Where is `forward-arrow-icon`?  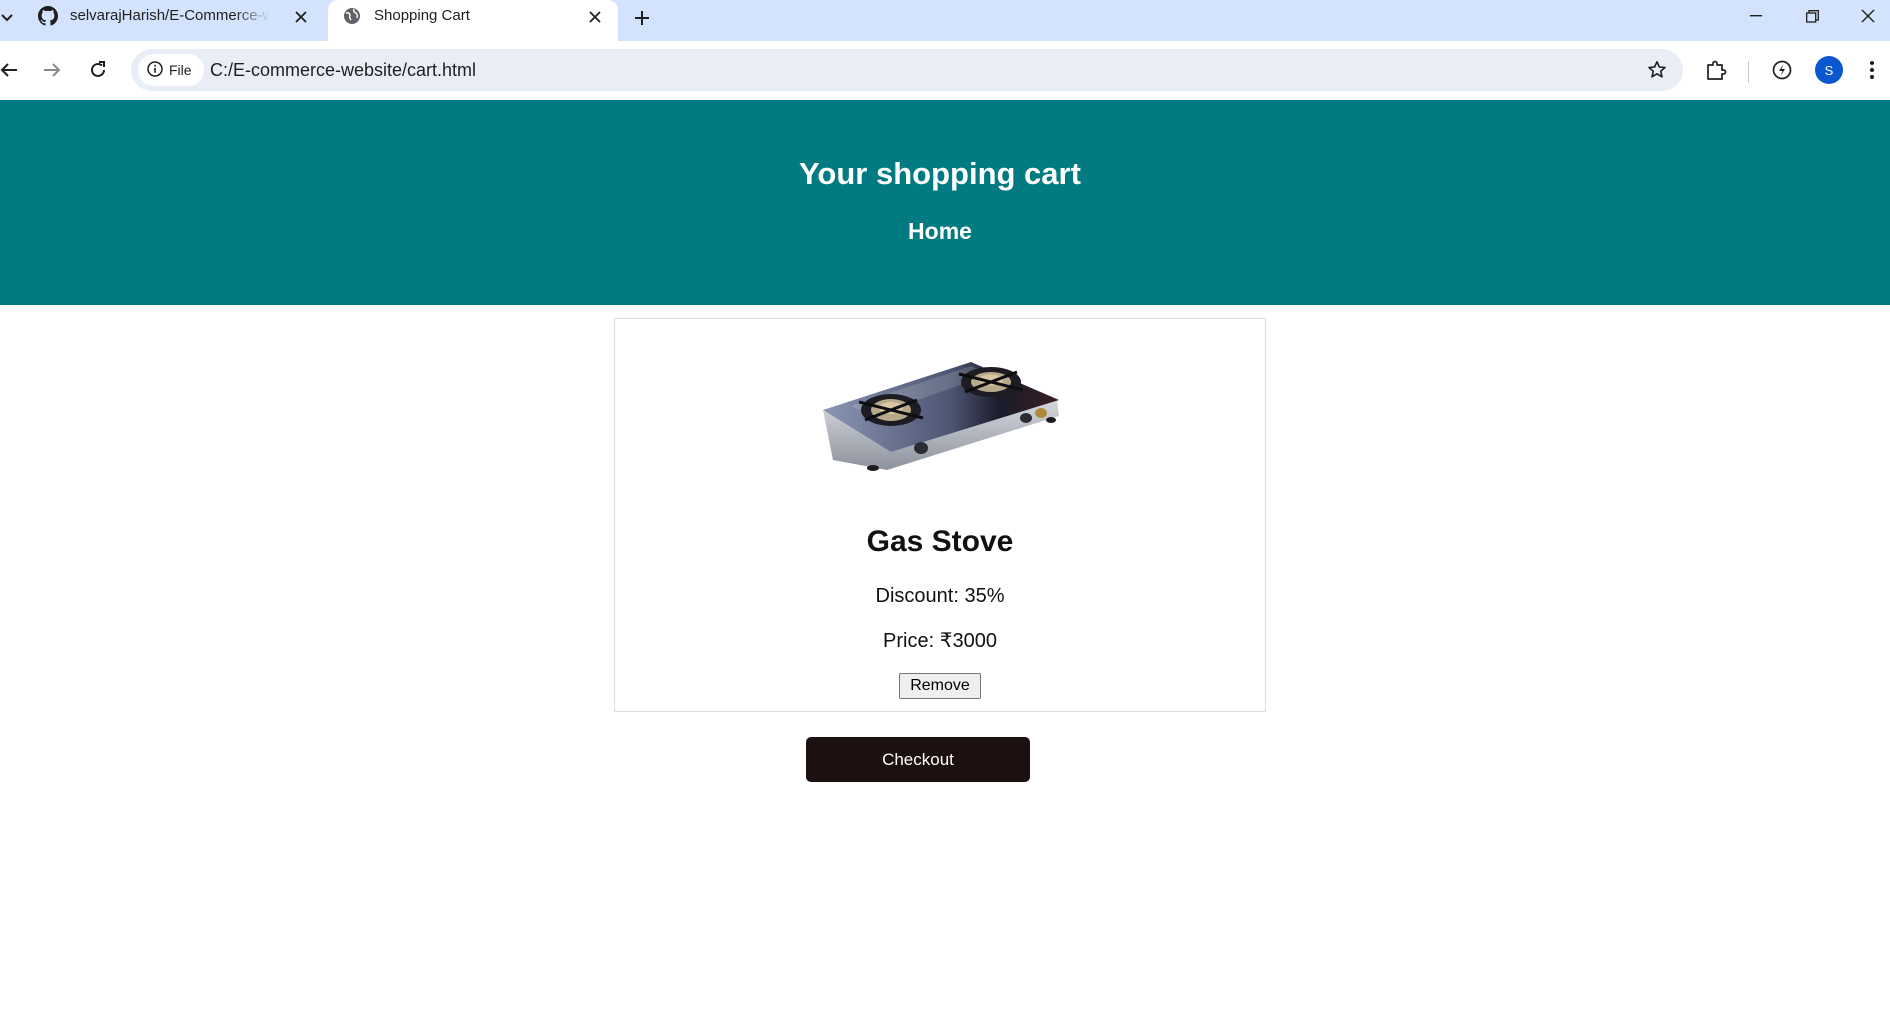
forward-arrow-icon is located at coordinates (52, 70).